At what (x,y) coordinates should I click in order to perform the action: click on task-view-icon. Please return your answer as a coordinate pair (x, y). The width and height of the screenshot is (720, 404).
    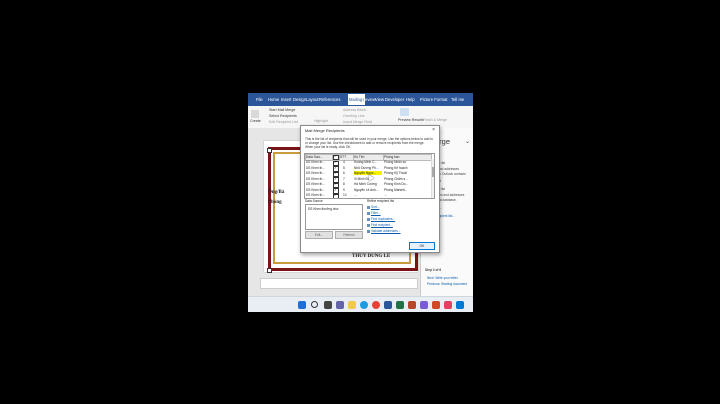
    Looking at the image, I should click on (328, 305).